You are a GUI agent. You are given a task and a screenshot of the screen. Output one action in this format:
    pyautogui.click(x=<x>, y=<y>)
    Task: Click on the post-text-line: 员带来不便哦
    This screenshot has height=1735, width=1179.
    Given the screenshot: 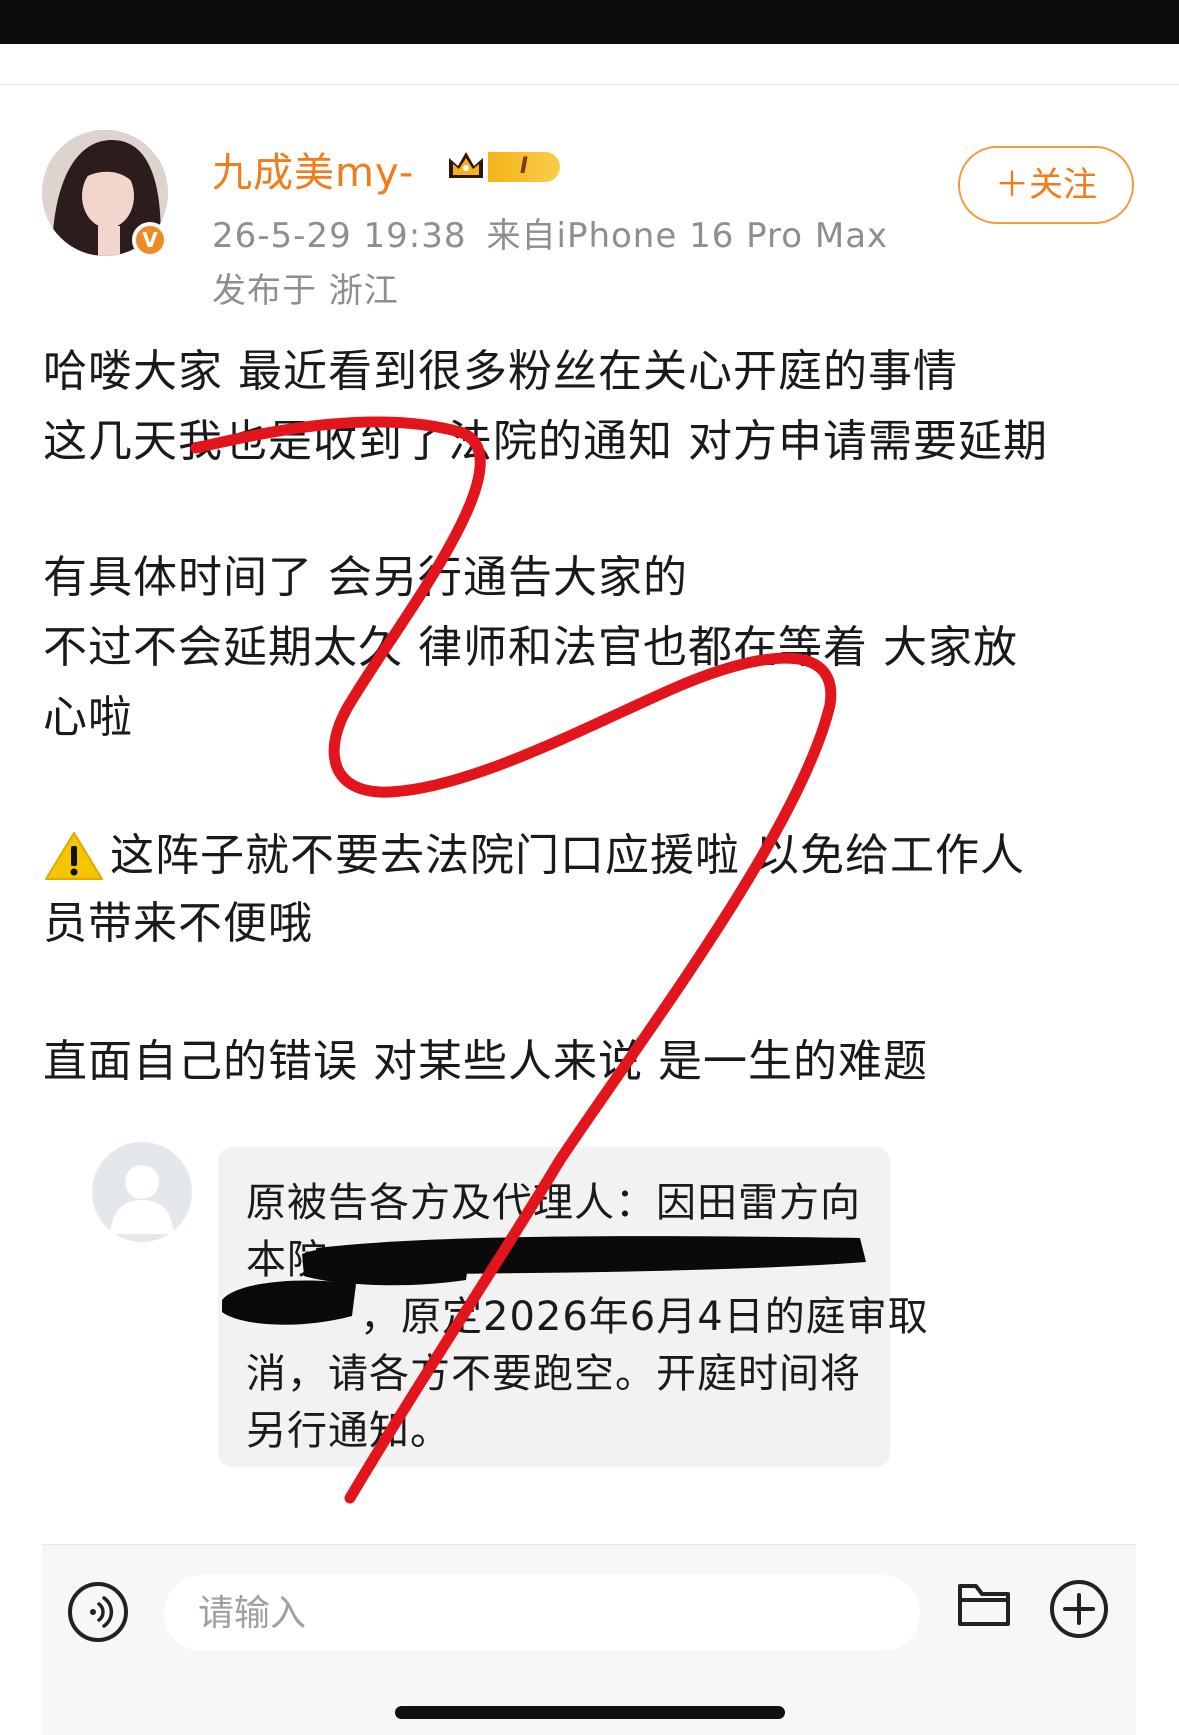 What is the action you would take?
    pyautogui.click(x=178, y=923)
    